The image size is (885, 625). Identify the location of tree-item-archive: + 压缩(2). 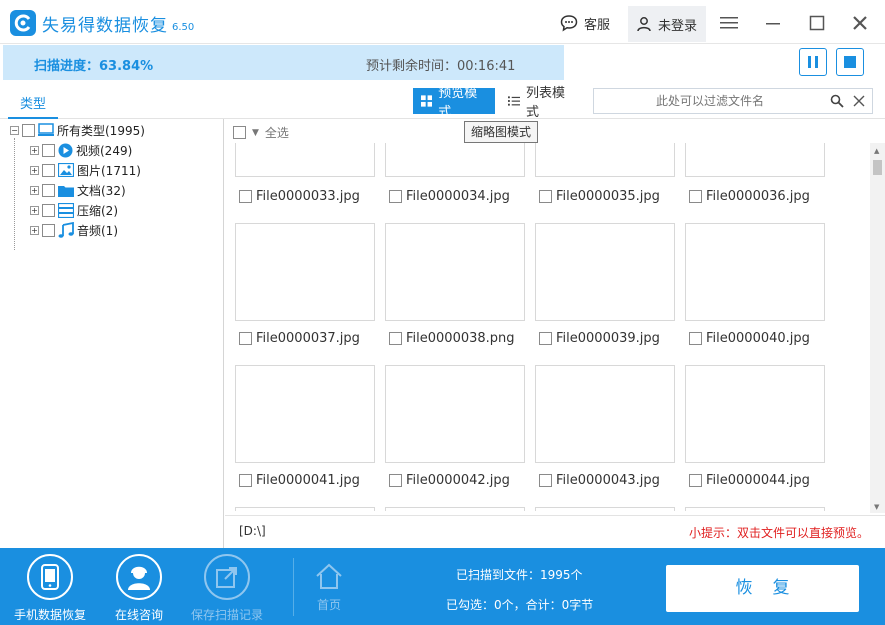
(74, 210).